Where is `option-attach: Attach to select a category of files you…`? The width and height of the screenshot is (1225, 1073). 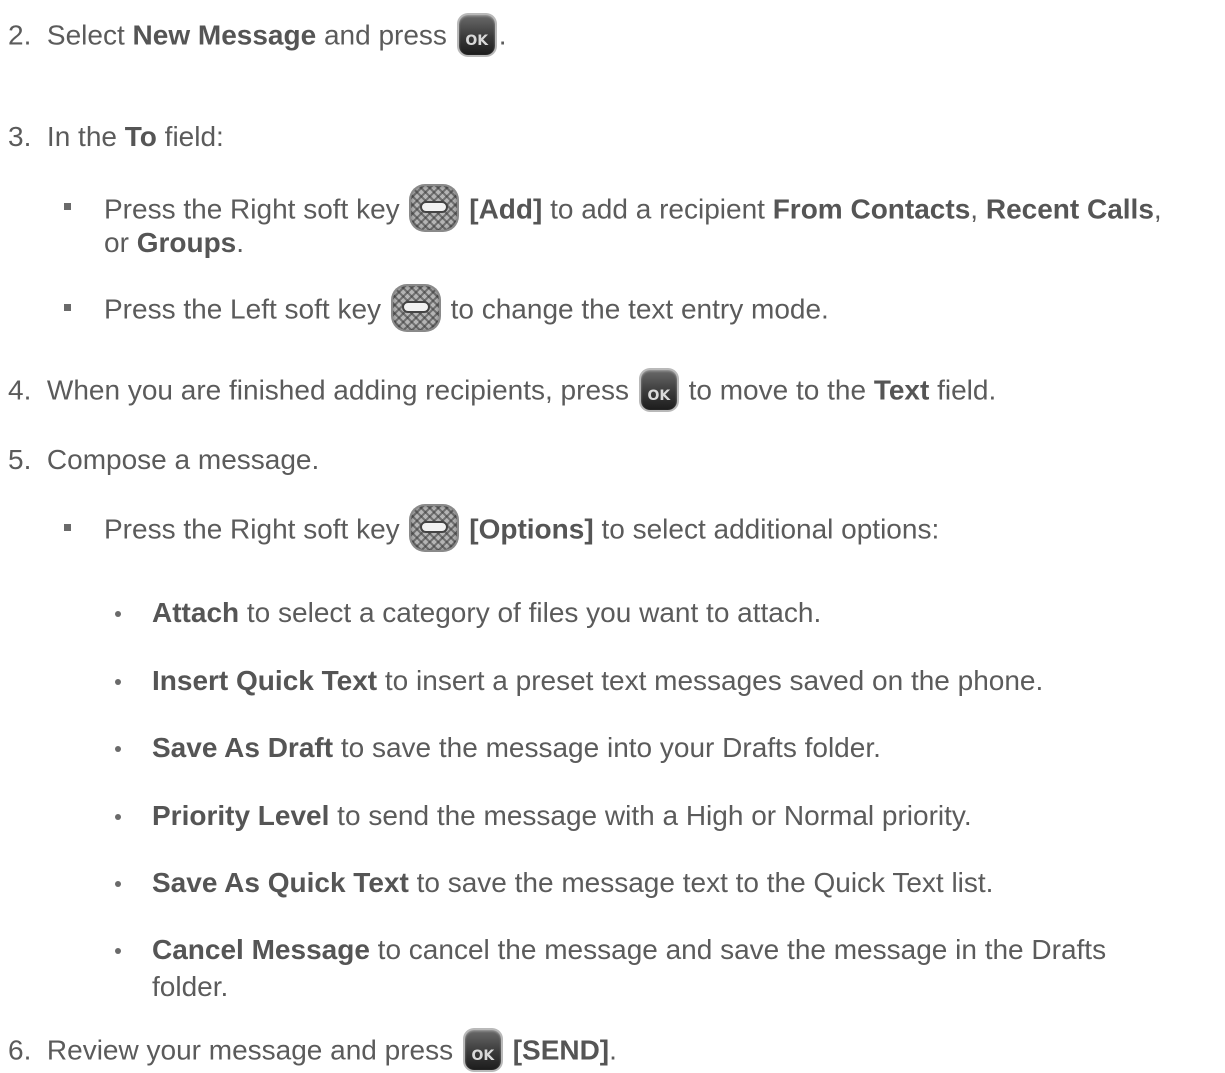 option-attach: Attach to select a category of files you… is located at coordinates (487, 612).